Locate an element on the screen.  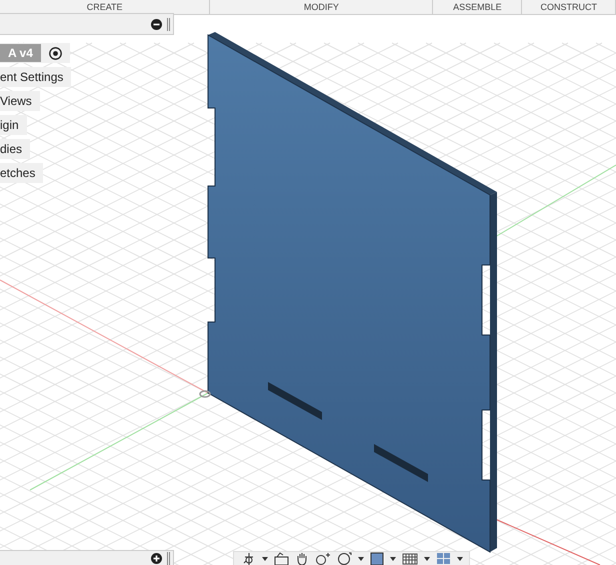
collapse-icon is located at coordinates (156, 24).